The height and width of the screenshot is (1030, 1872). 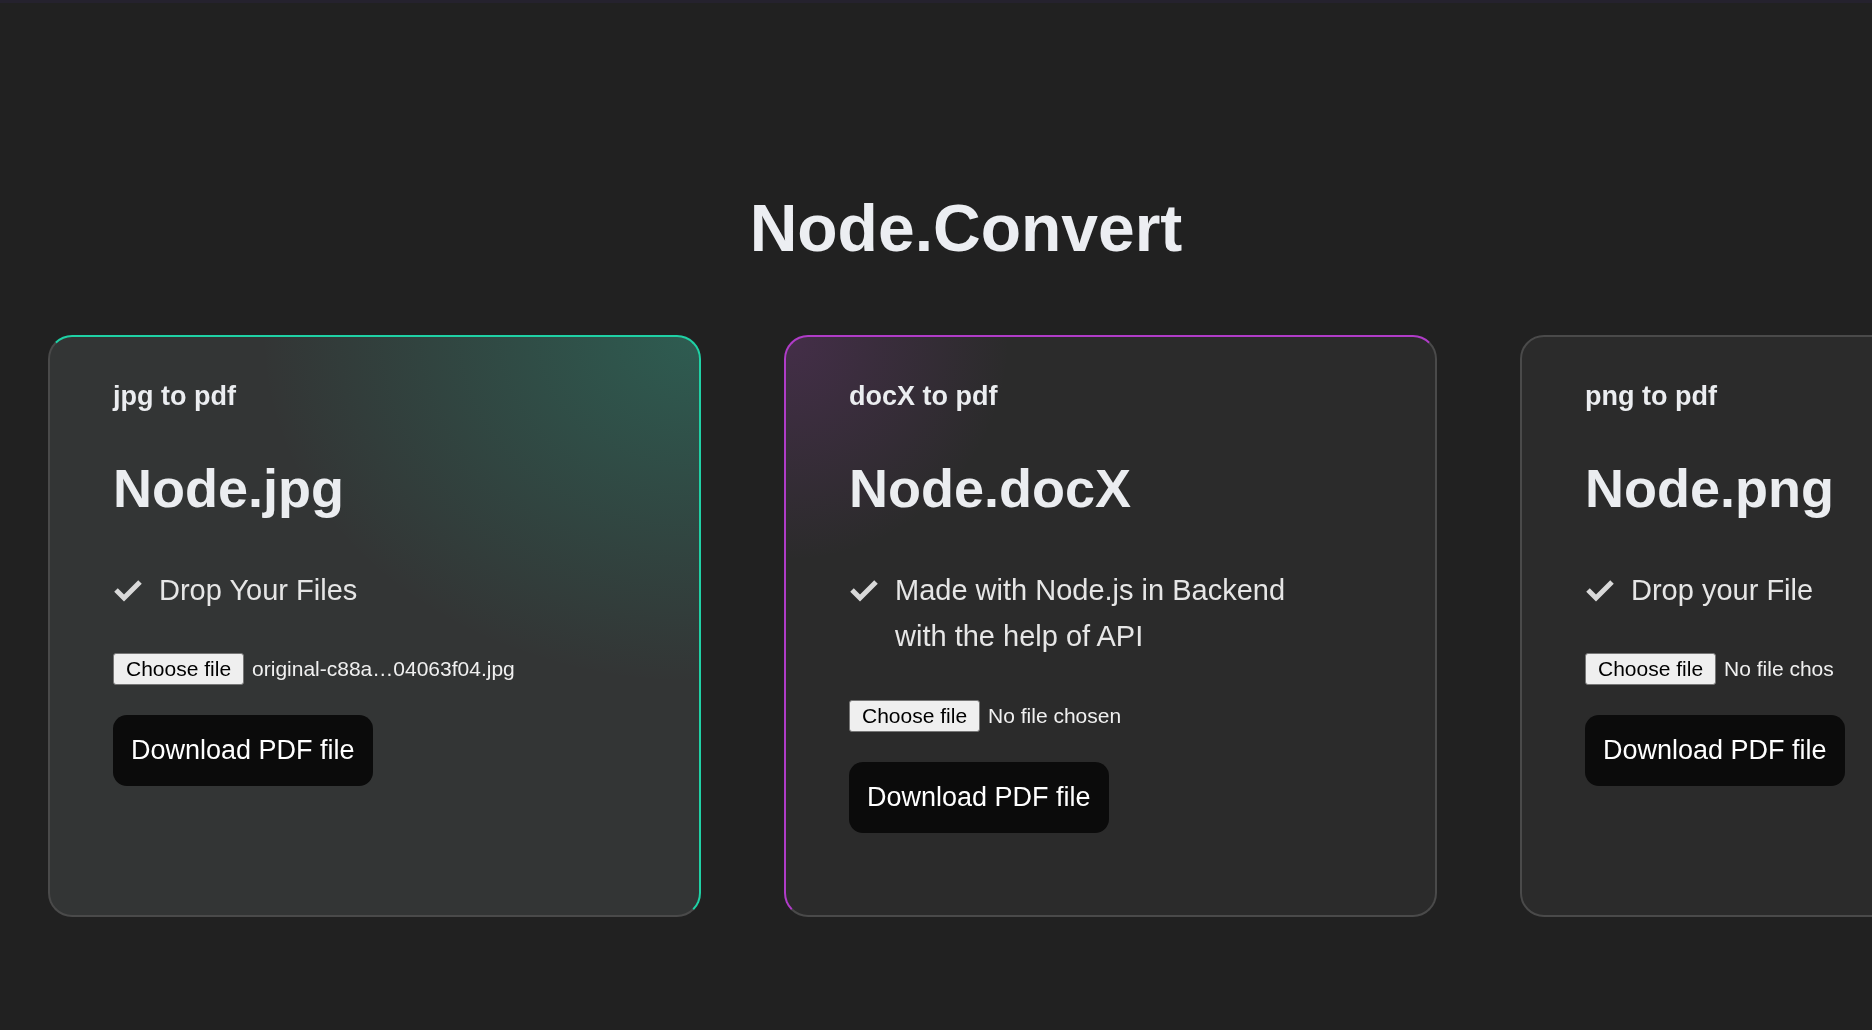 I want to click on feature-text: Drop Your Files, so click(x=258, y=590).